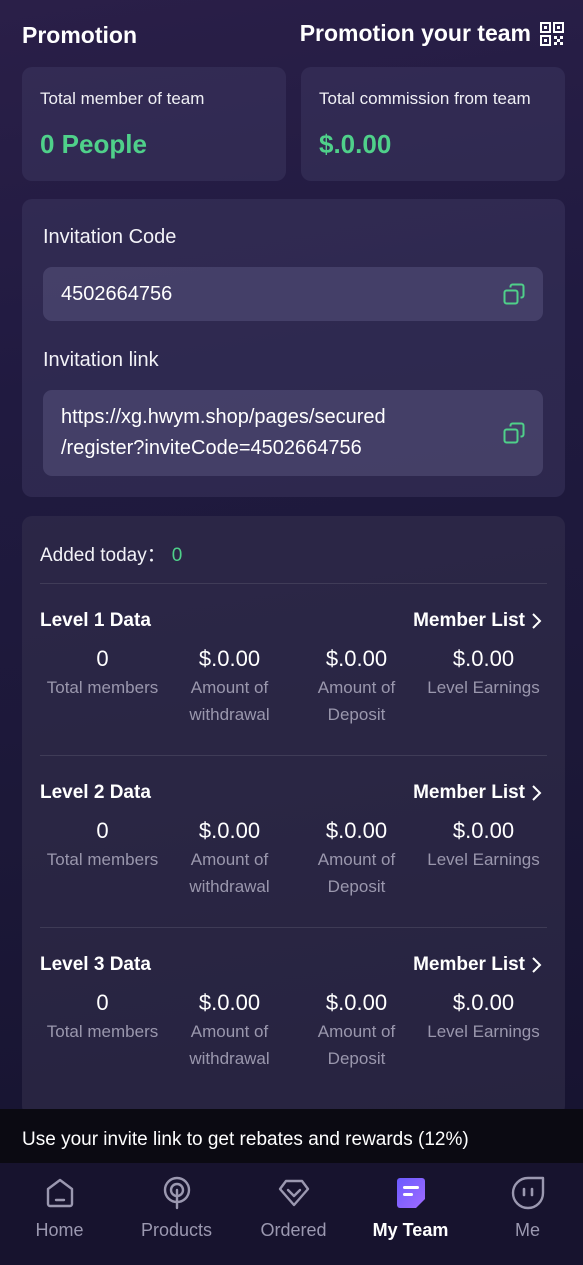 This screenshot has height=1265, width=583. I want to click on qr-code-icon, so click(552, 33).